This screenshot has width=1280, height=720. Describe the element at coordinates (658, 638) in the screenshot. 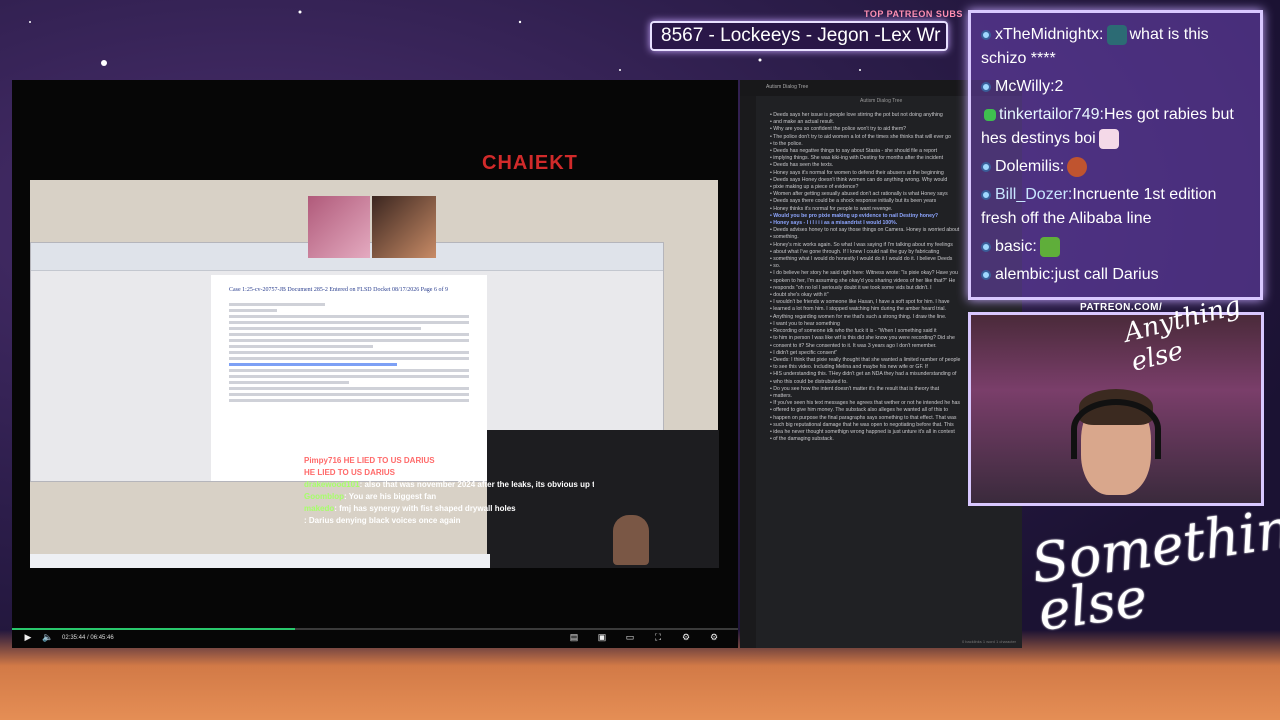

I see `fullscreen-icon: ⛶` at that location.